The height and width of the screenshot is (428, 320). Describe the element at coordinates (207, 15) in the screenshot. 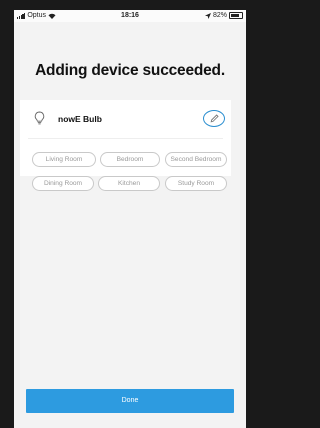

I see `location-arrow-icon` at that location.